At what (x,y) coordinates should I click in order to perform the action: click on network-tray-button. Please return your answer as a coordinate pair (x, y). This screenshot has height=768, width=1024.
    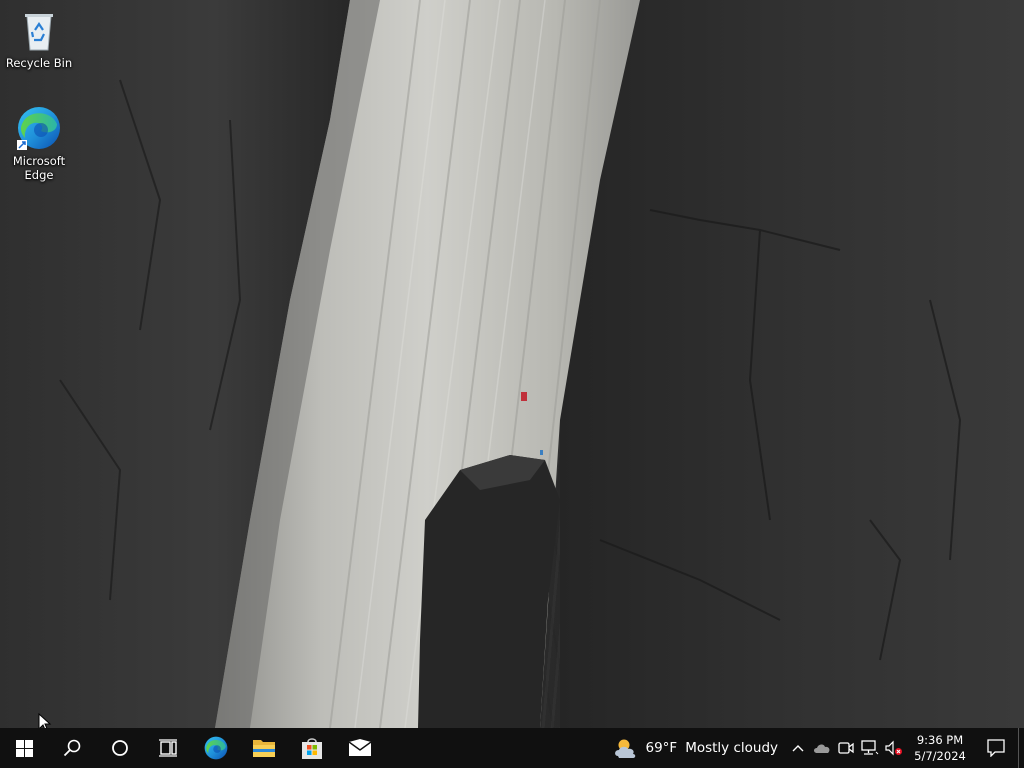
    Looking at the image, I should click on (870, 748).